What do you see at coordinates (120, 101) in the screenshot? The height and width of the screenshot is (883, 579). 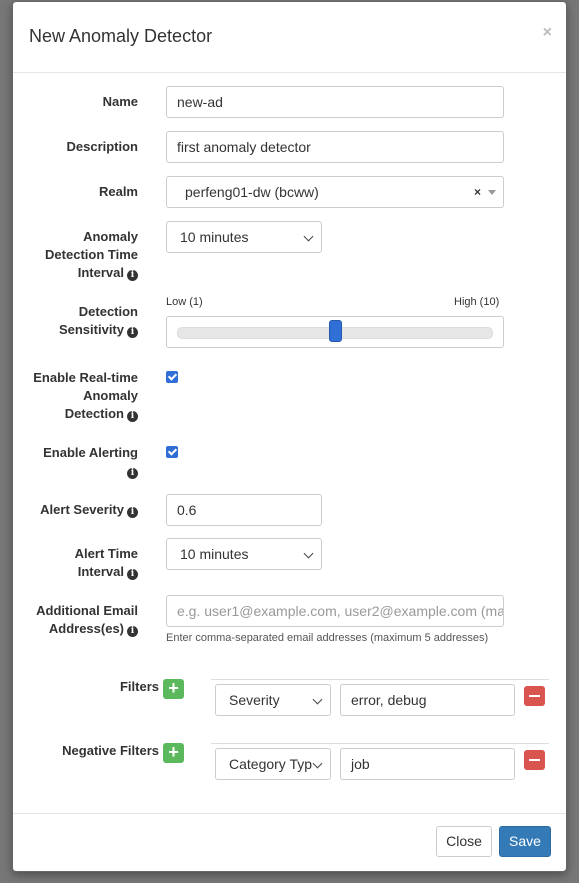 I see `name-label: Name` at bounding box center [120, 101].